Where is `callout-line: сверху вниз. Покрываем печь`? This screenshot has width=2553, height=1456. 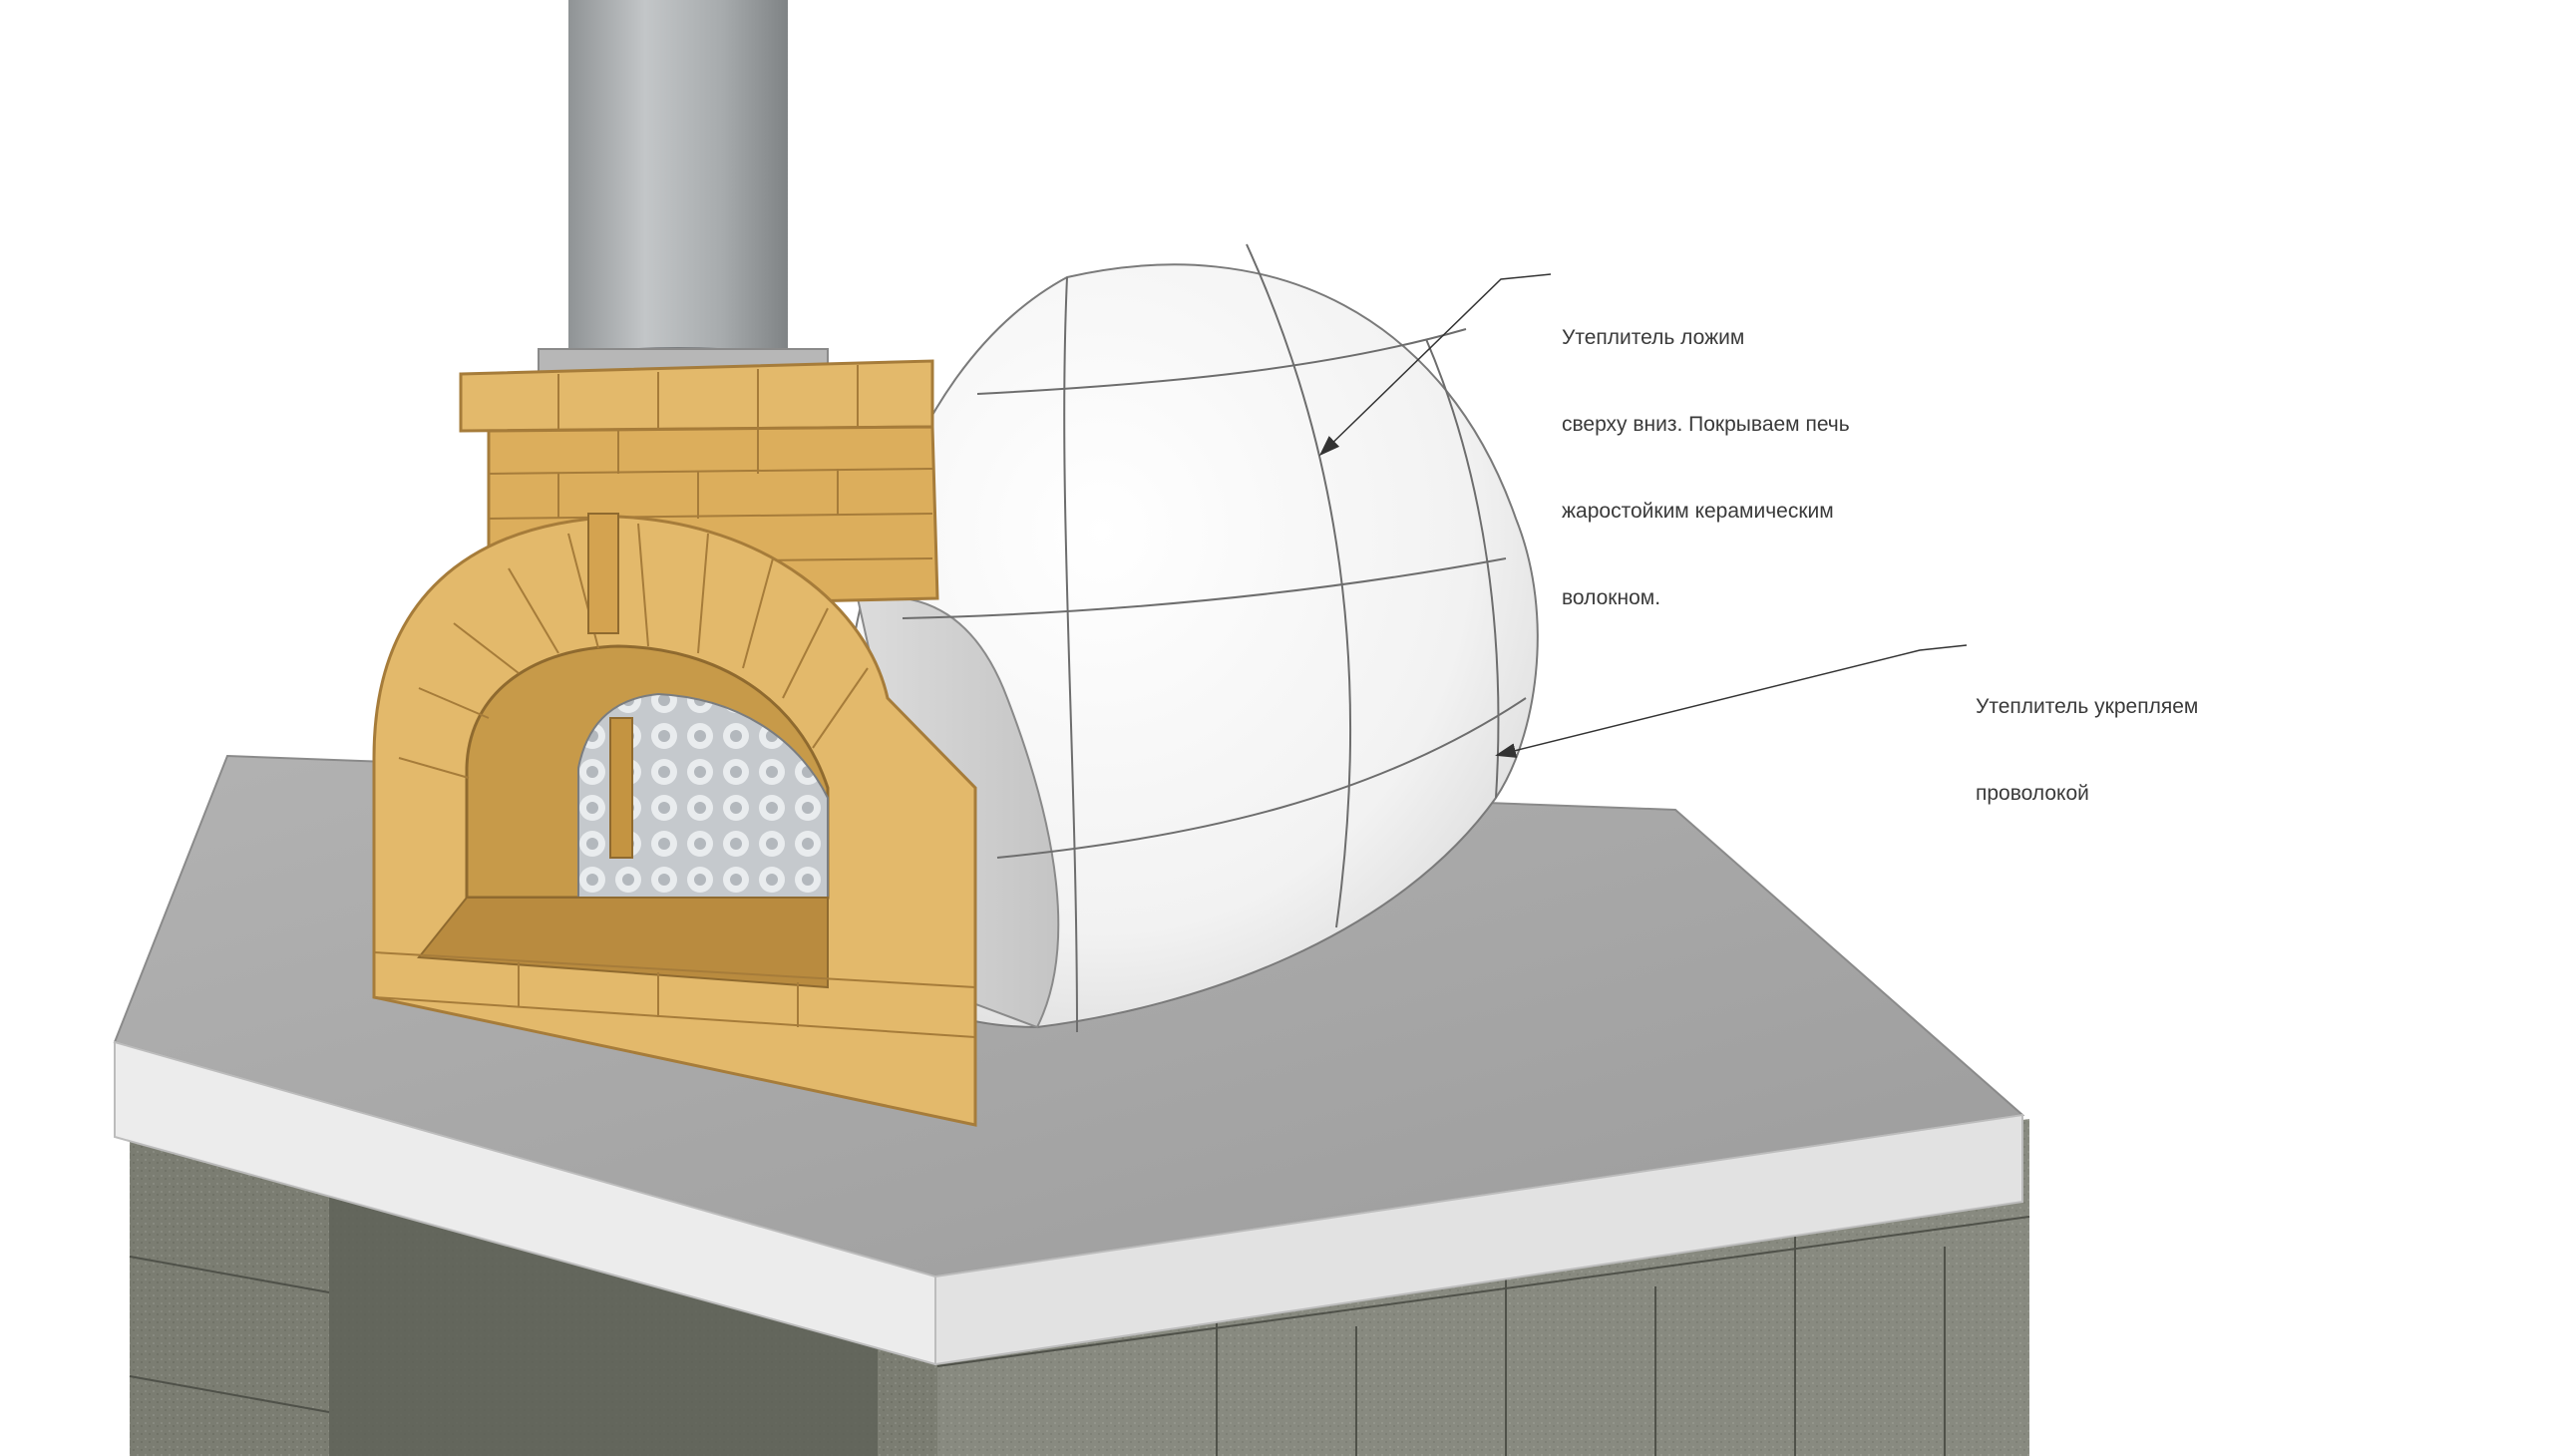
callout-line: сверху вниз. Покрываем печь is located at coordinates (1706, 424).